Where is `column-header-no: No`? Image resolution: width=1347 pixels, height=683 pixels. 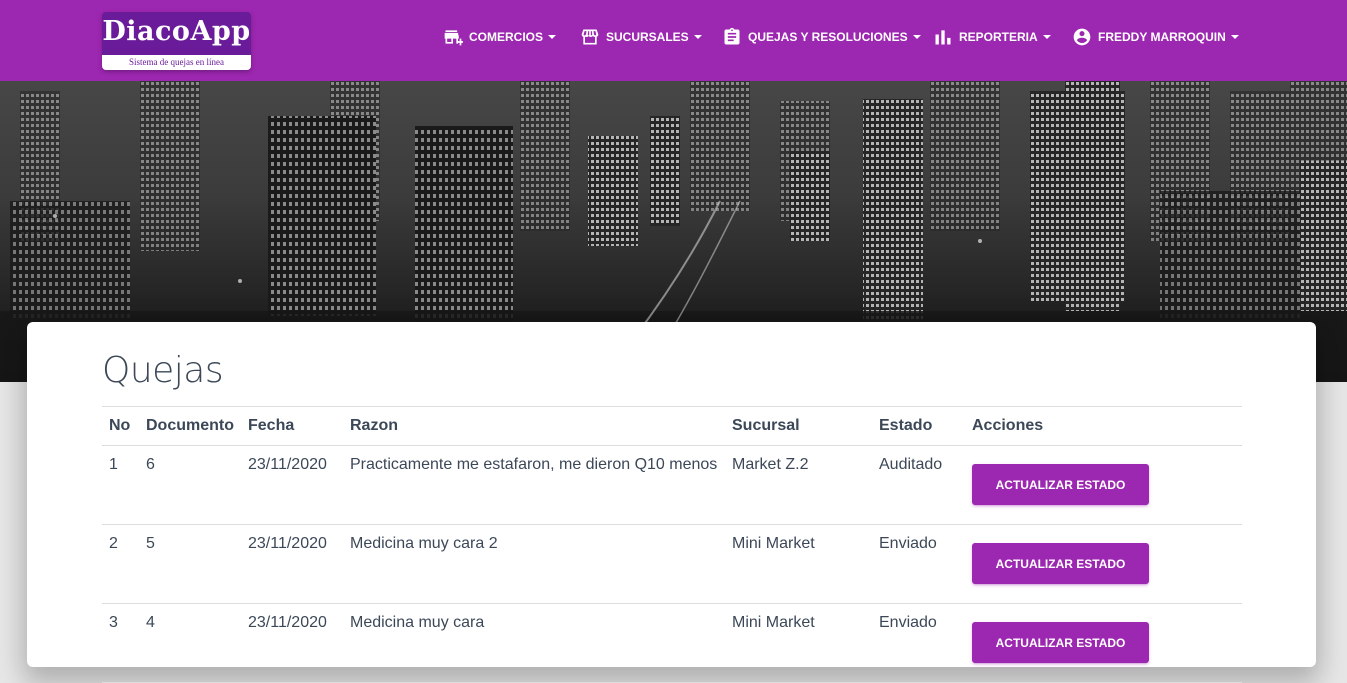 column-header-no: No is located at coordinates (120, 426).